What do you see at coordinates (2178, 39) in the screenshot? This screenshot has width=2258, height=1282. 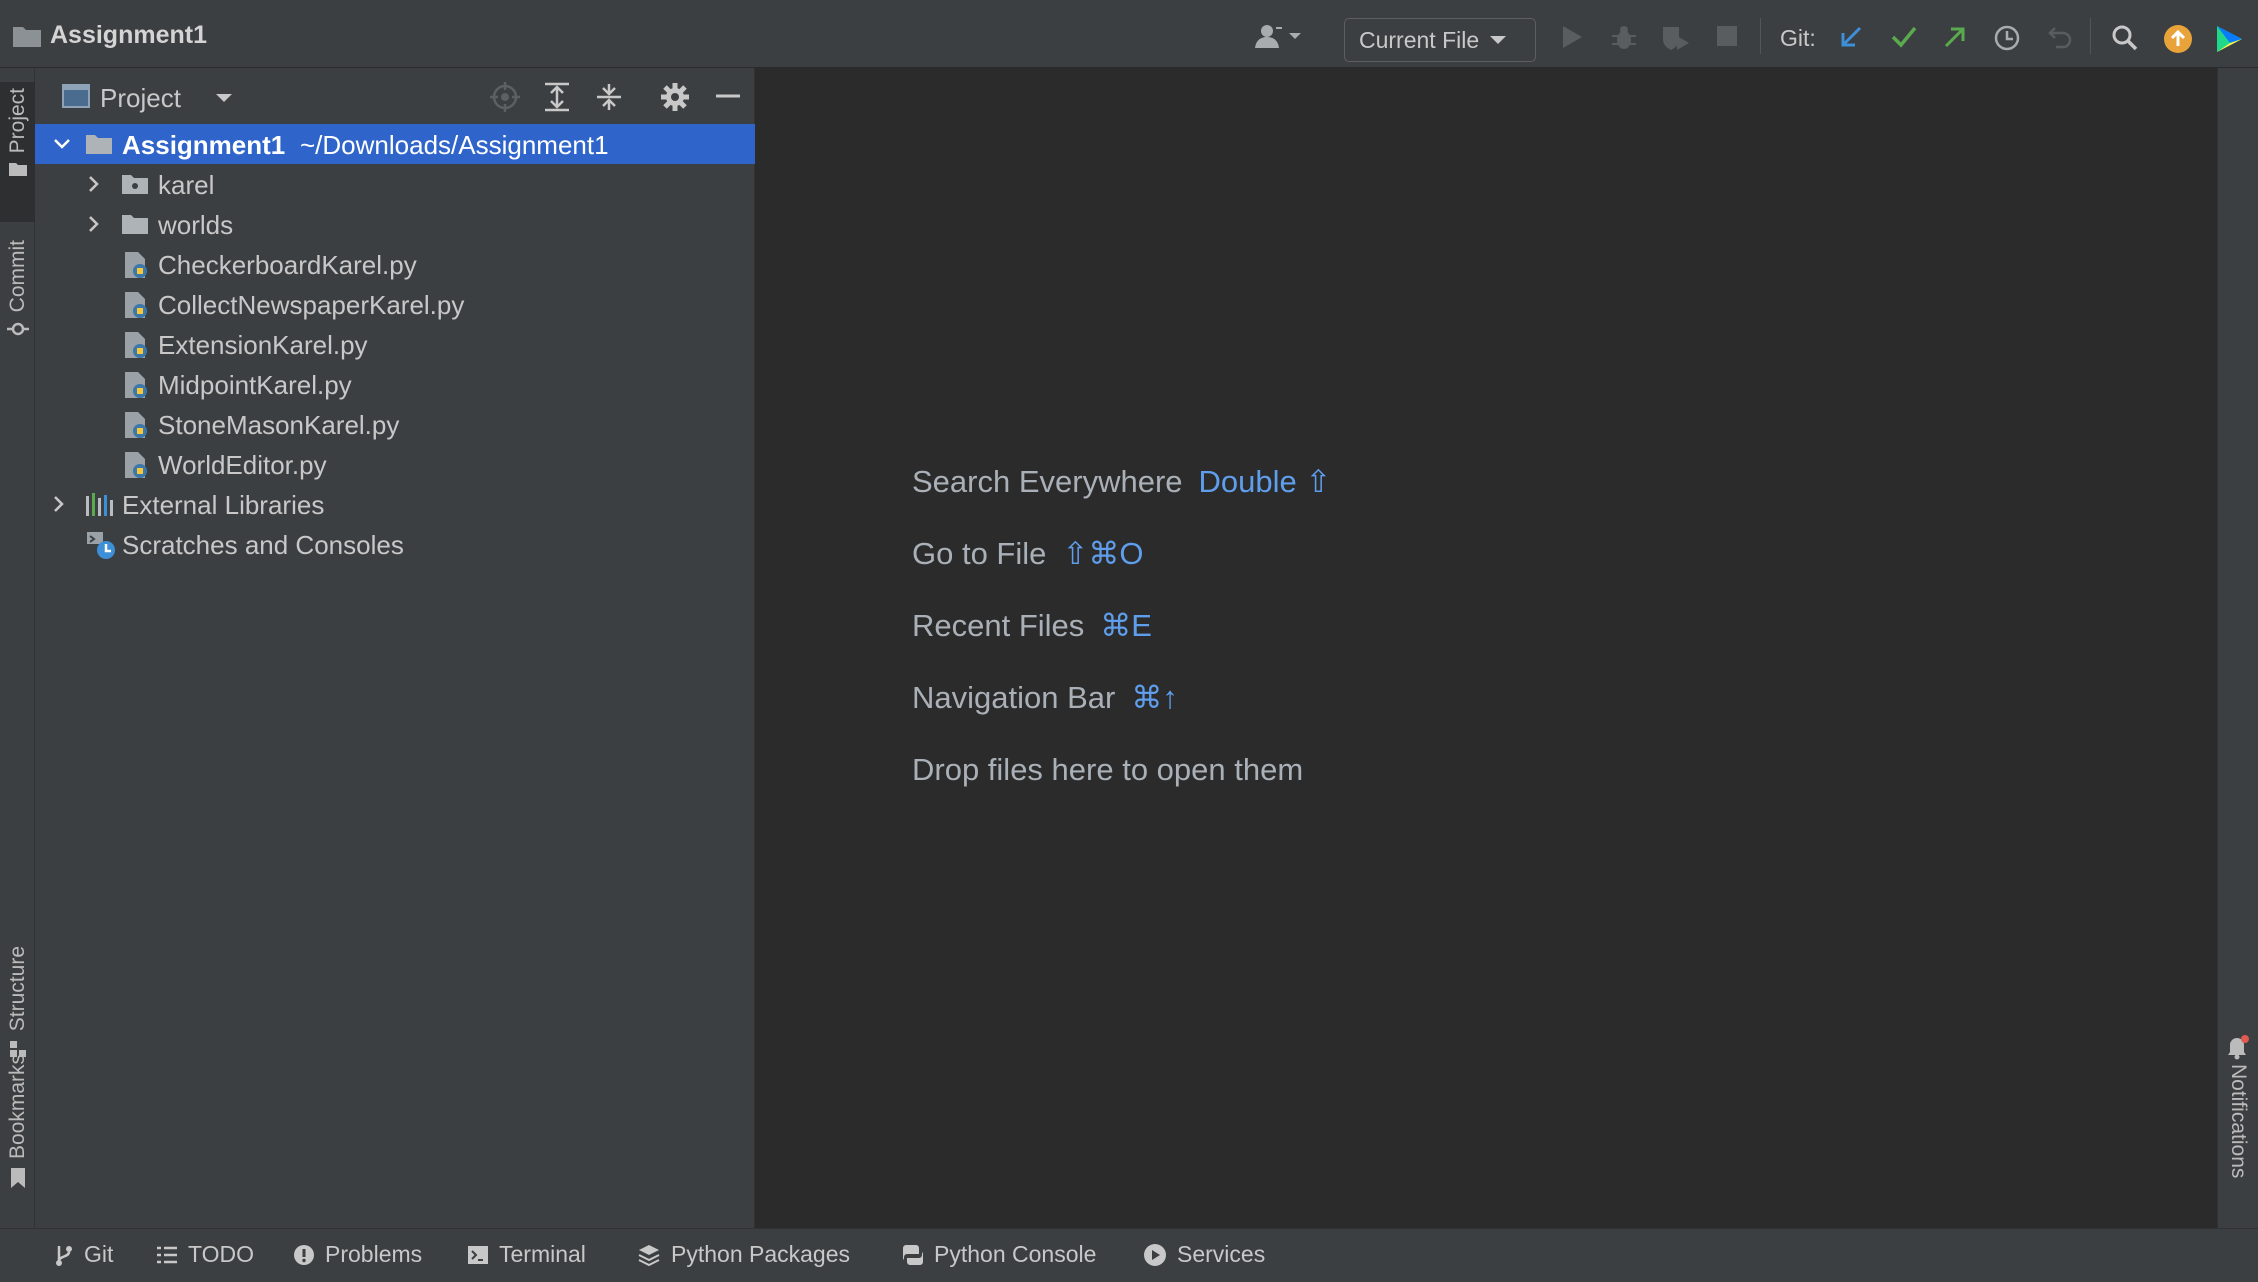 I see `ide-update-icon` at bounding box center [2178, 39].